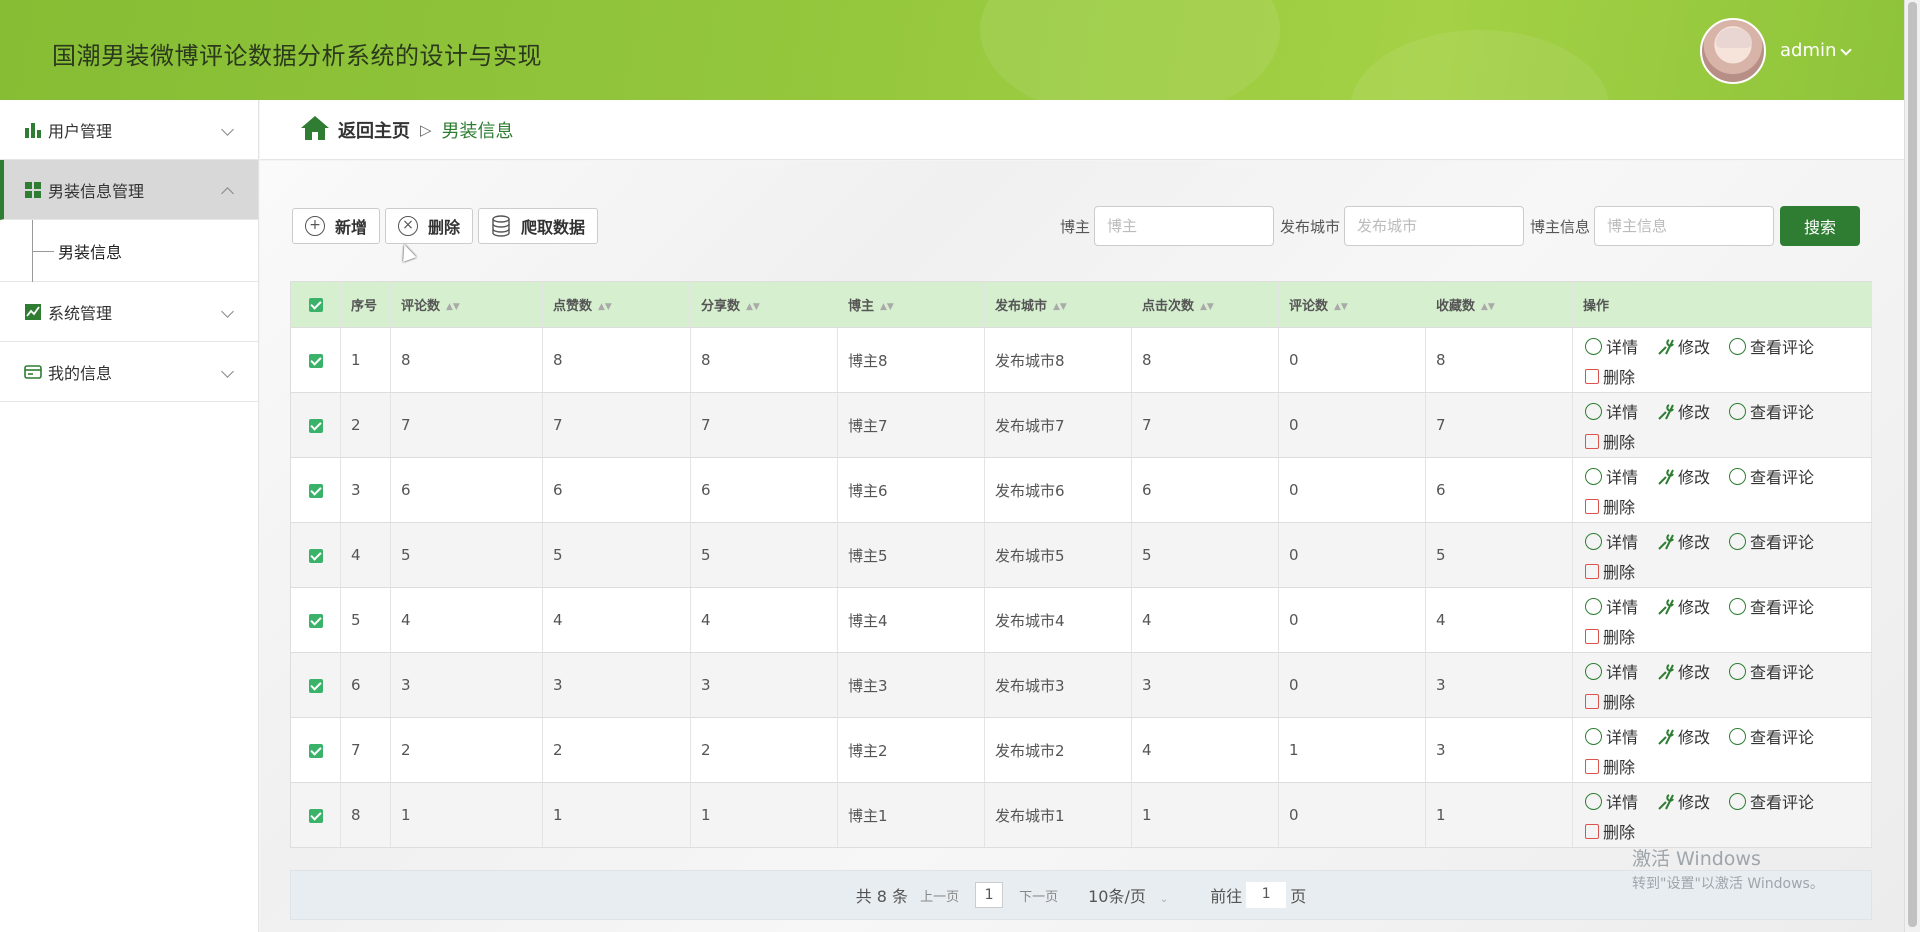  Describe the element at coordinates (1684, 226) in the screenshot. I see `blogger-info-input` at that location.